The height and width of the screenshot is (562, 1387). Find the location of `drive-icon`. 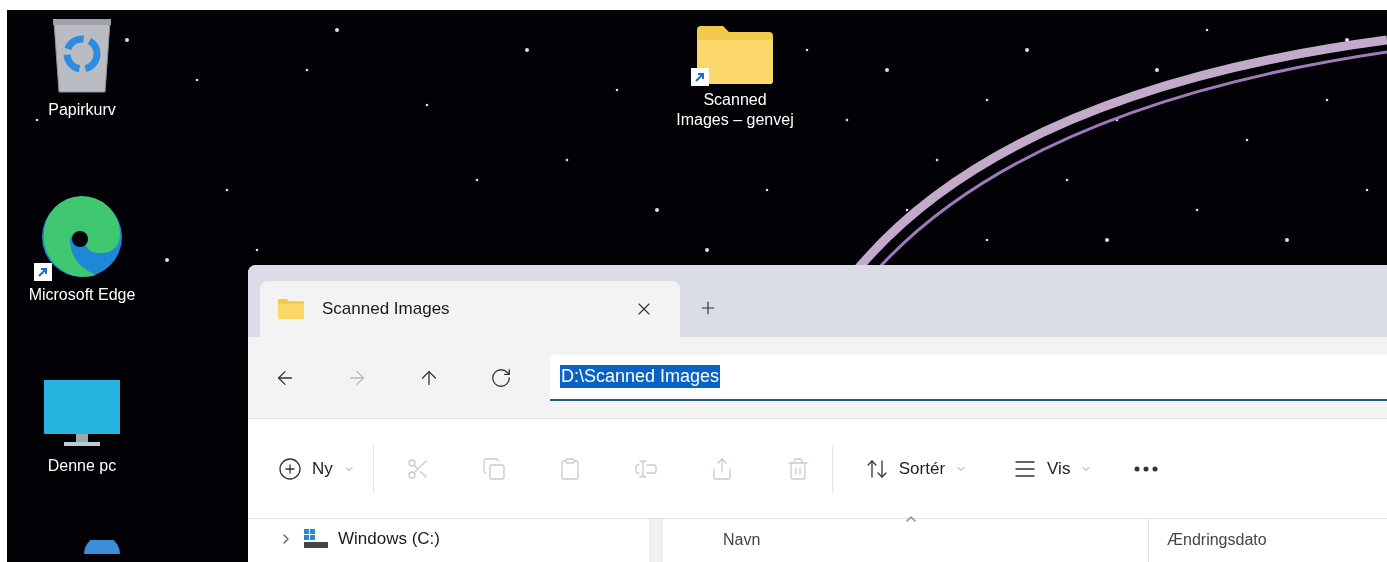

drive-icon is located at coordinates (316, 539).